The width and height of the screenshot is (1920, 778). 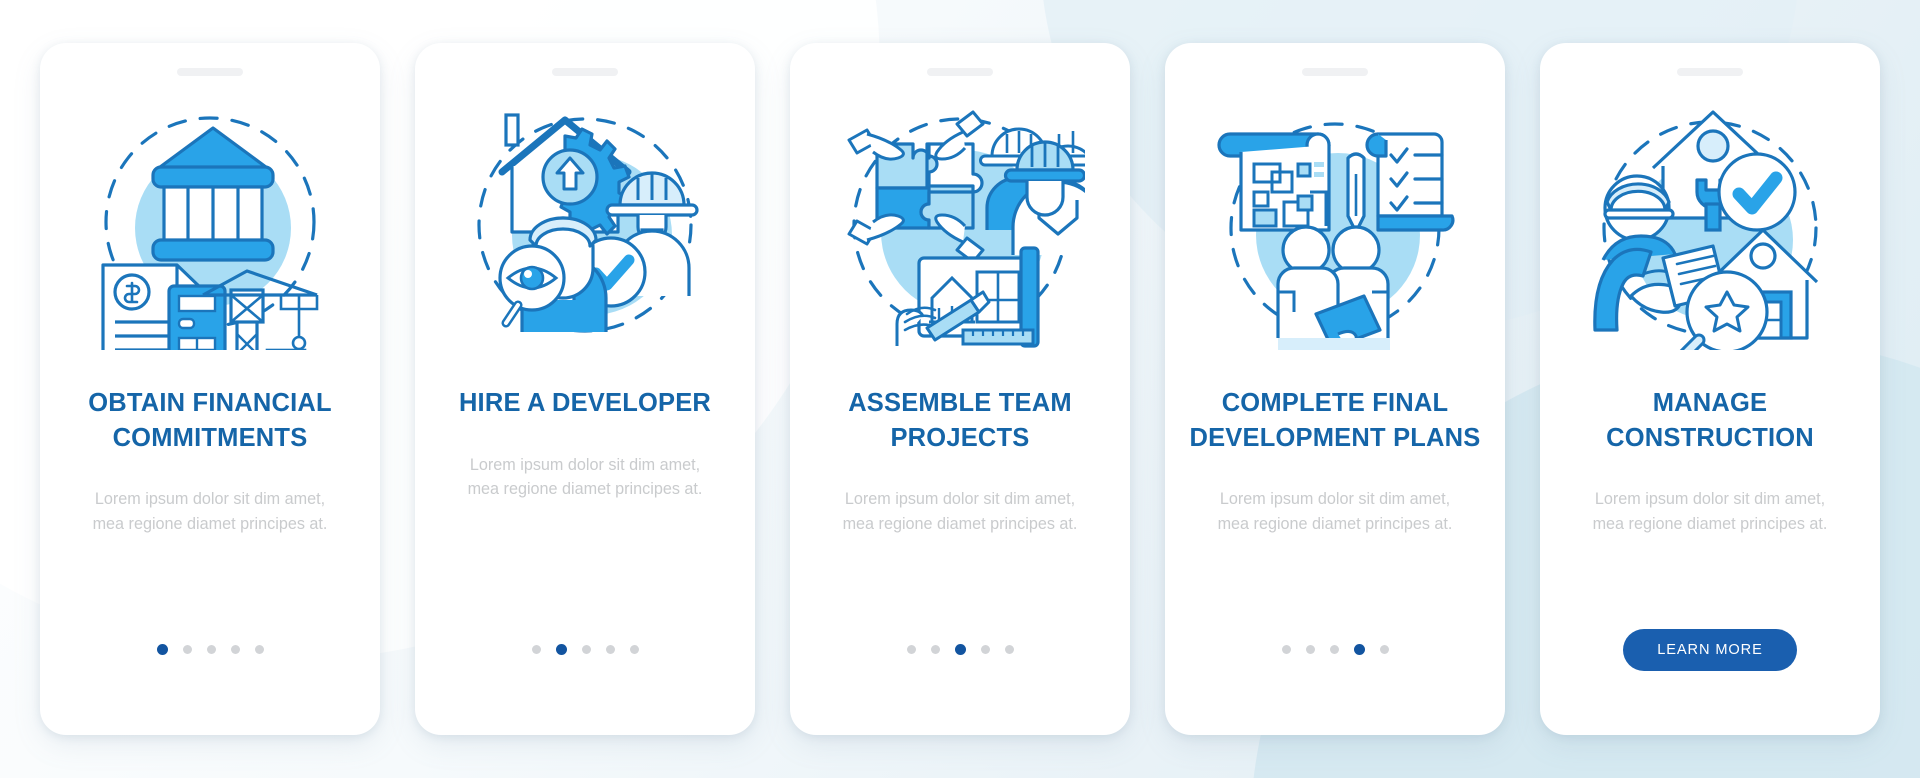 What do you see at coordinates (585, 403) in the screenshot?
I see `screen-title: HIRE A DEVELOPER` at bounding box center [585, 403].